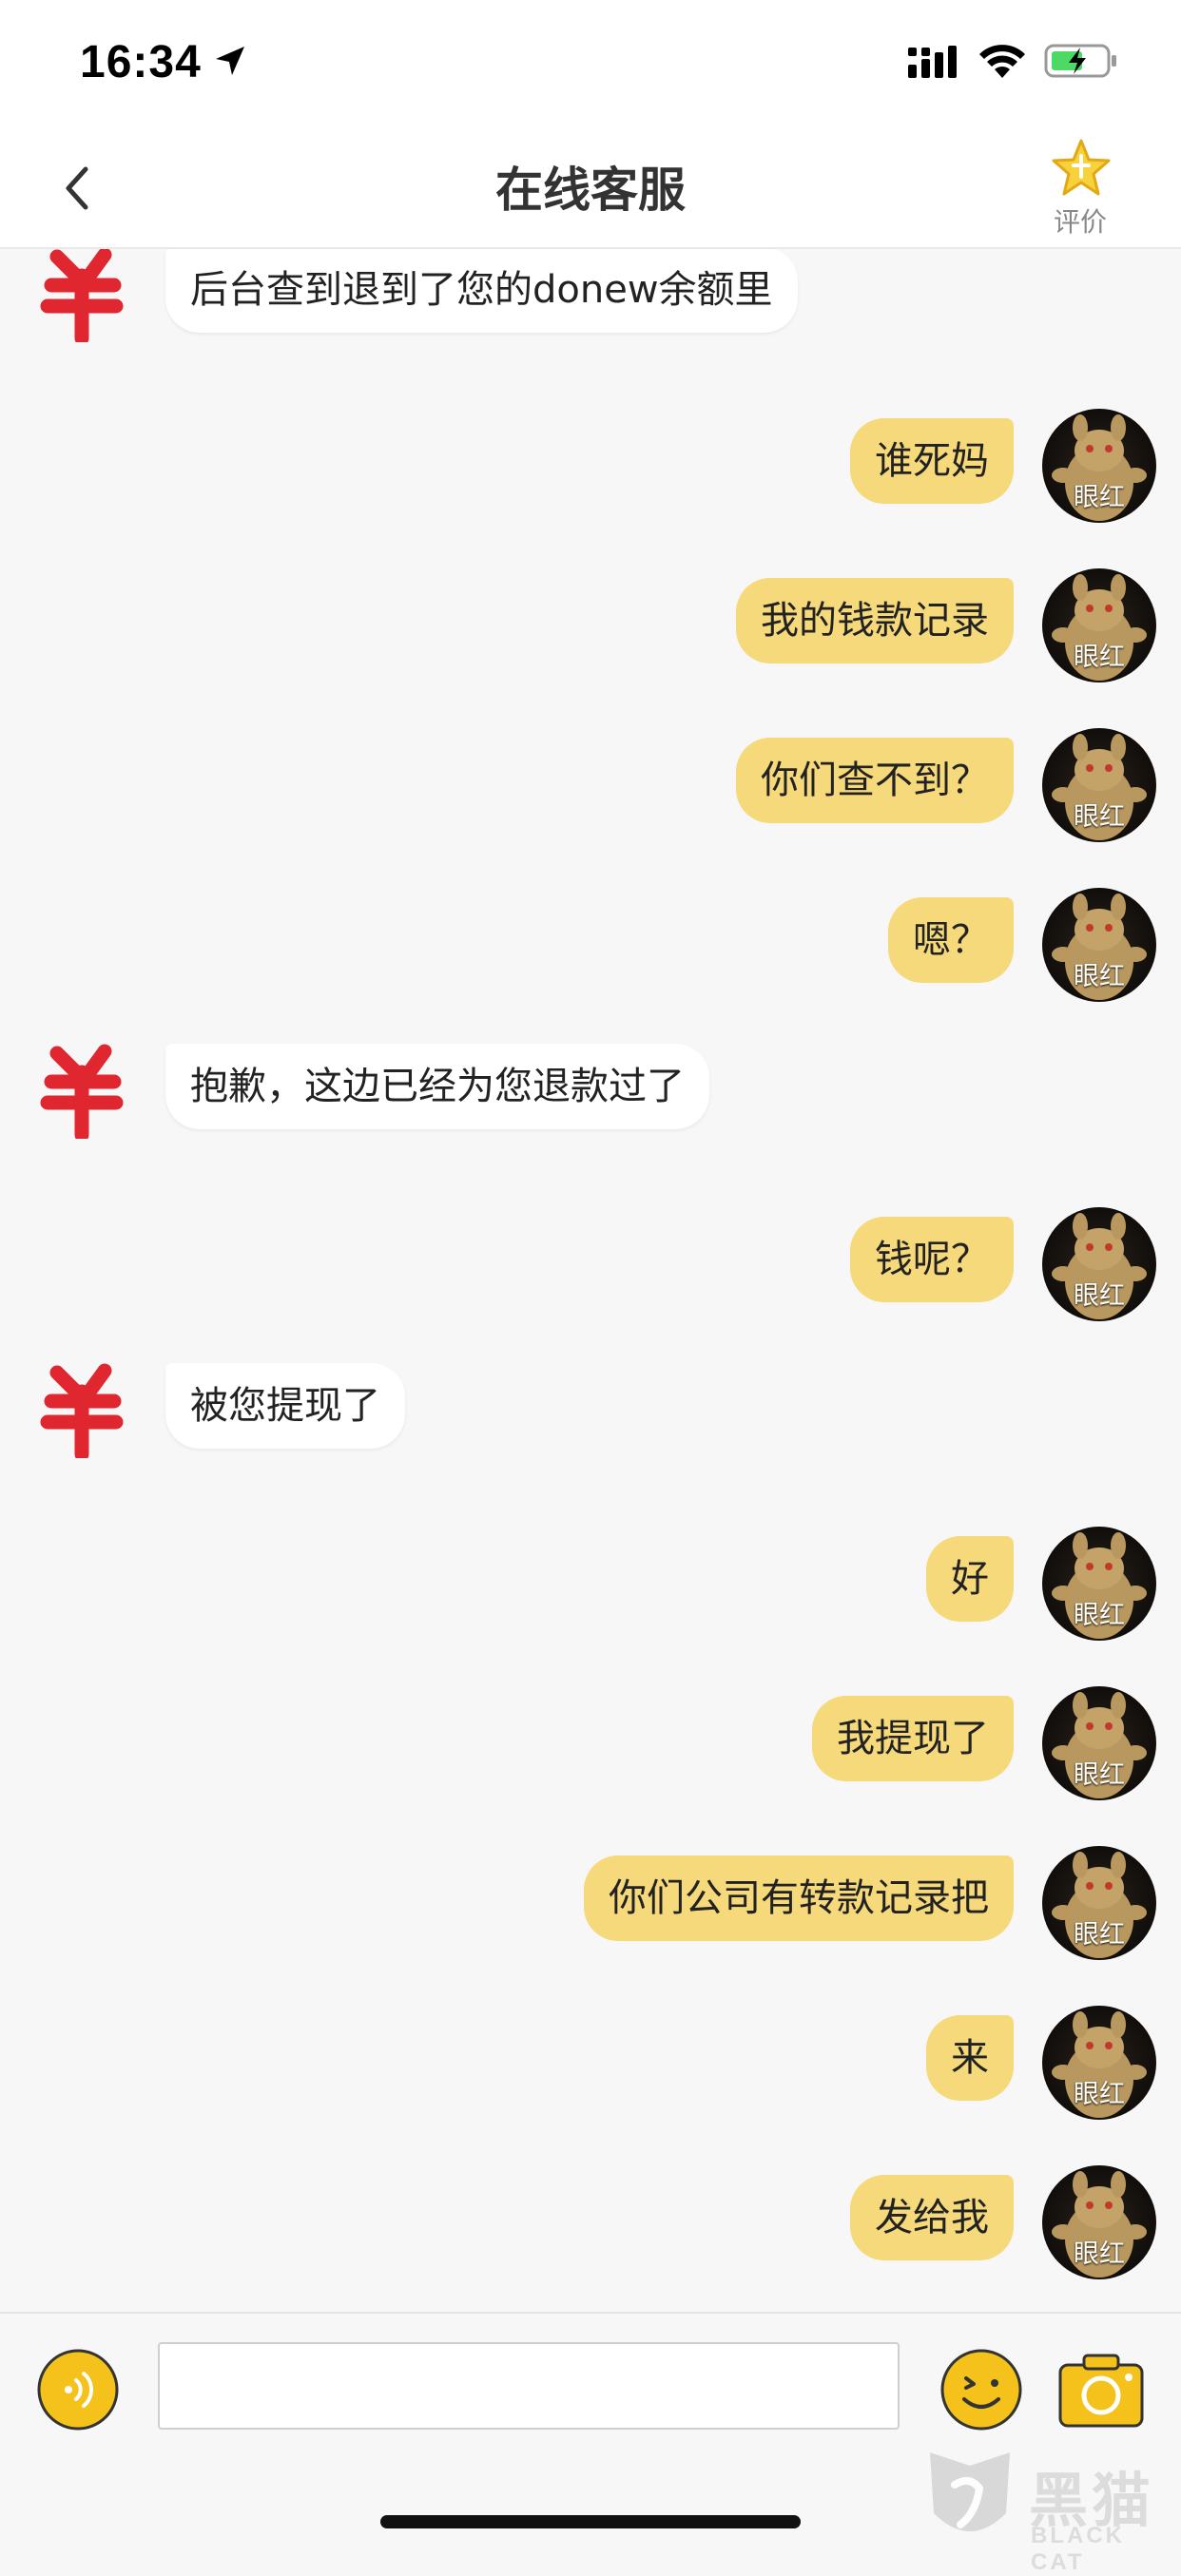 The image size is (1181, 2576). What do you see at coordinates (1078, 2549) in the screenshot?
I see `watermark-subtext: BLACK CAT` at bounding box center [1078, 2549].